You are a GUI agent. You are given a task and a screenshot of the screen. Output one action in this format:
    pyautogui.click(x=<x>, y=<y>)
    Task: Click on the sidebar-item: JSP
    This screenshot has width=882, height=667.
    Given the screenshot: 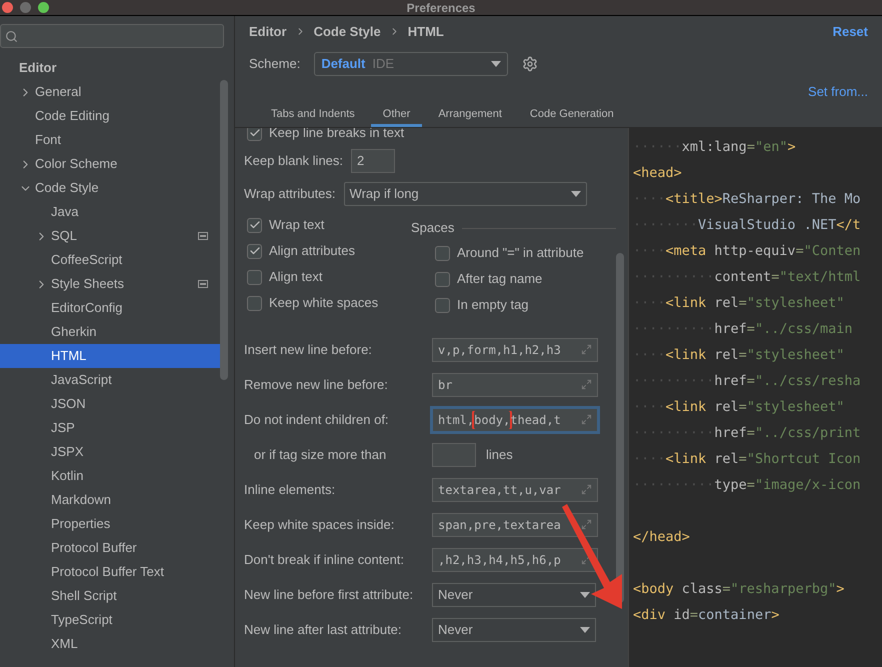 What is the action you would take?
    pyautogui.click(x=110, y=428)
    